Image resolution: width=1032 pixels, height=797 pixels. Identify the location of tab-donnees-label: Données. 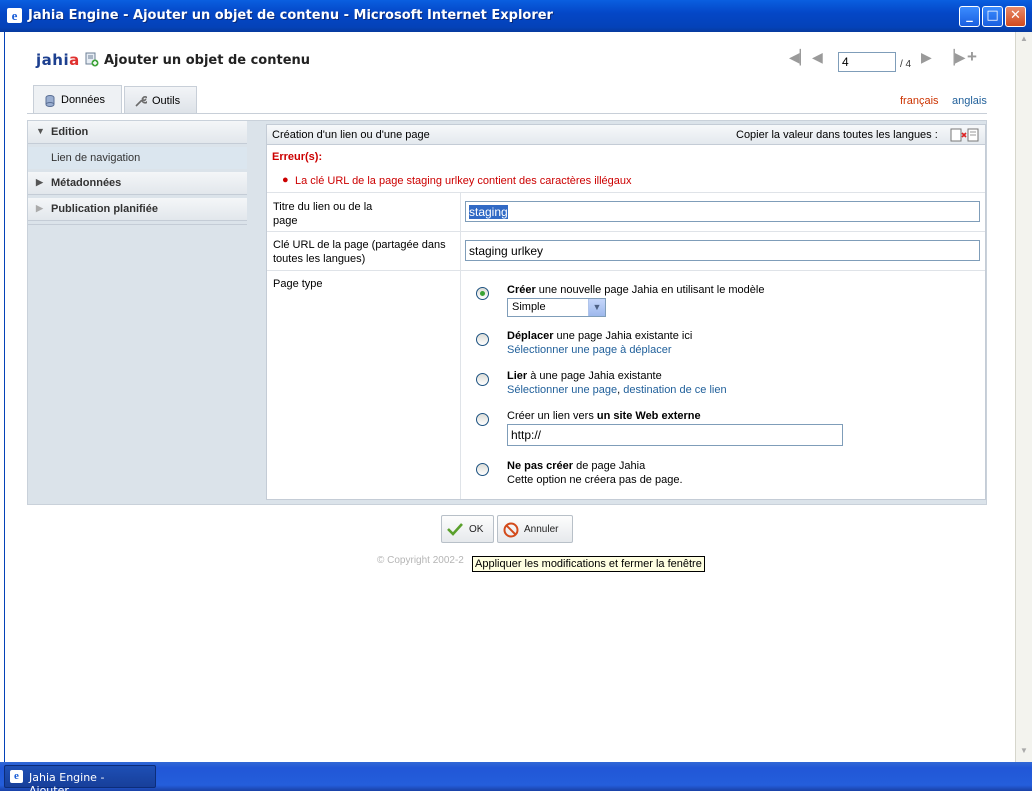
(83, 100).